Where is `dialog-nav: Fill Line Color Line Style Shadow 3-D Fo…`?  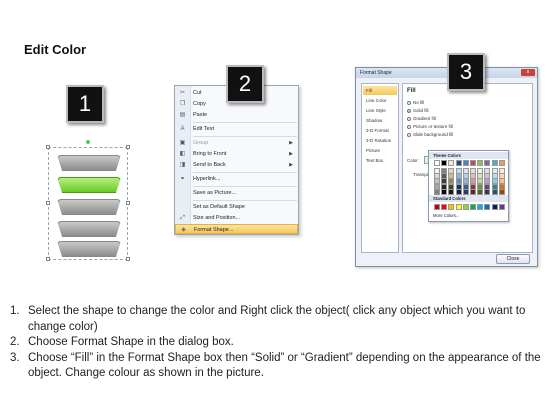
dialog-nav: Fill Line Color Line Style Shadow 3-D Fo… is located at coordinates (380, 168).